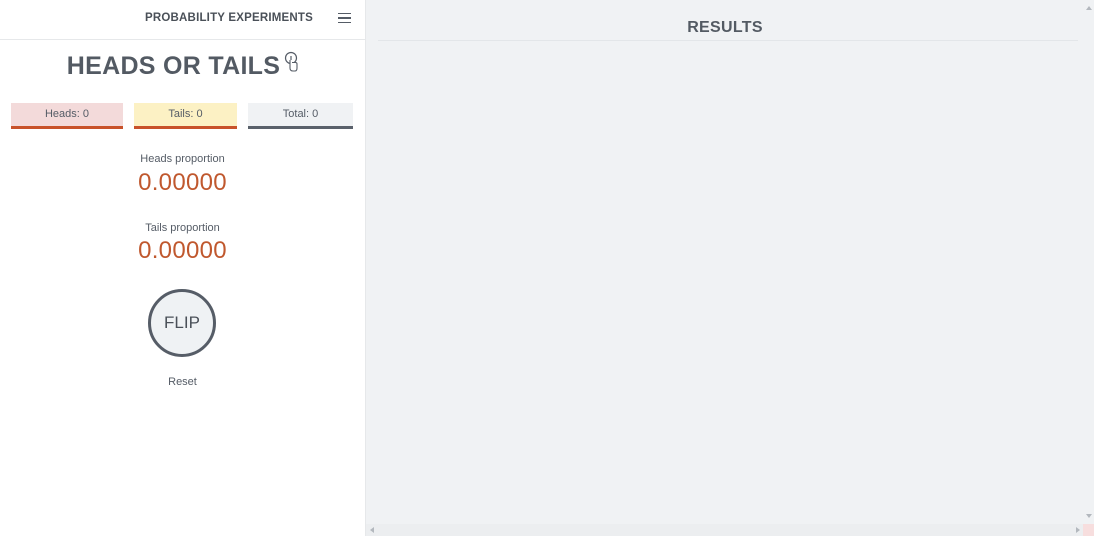 The image size is (1094, 536). What do you see at coordinates (229, 18) in the screenshot?
I see `app-title: PROBABILITY EXPERIMENTS` at bounding box center [229, 18].